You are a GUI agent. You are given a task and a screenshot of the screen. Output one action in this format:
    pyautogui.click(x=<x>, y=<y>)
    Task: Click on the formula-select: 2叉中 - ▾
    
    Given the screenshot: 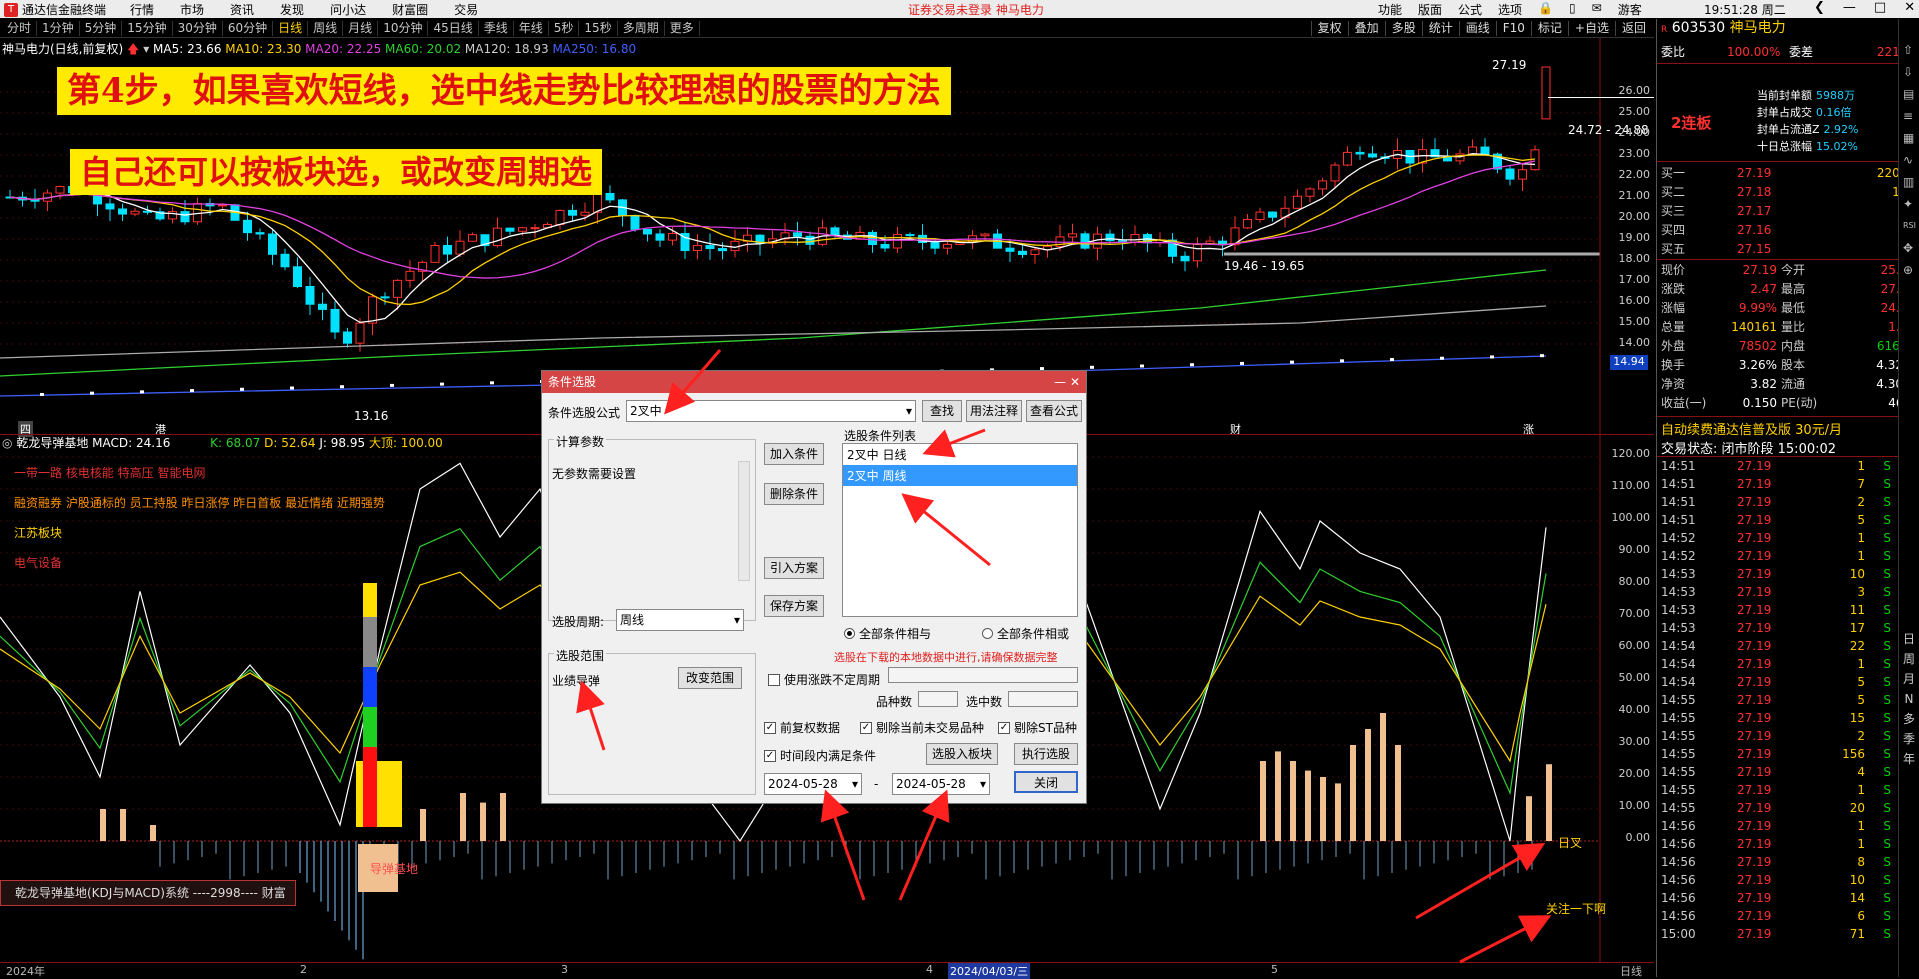 What is the action you would take?
    pyautogui.click(x=771, y=411)
    